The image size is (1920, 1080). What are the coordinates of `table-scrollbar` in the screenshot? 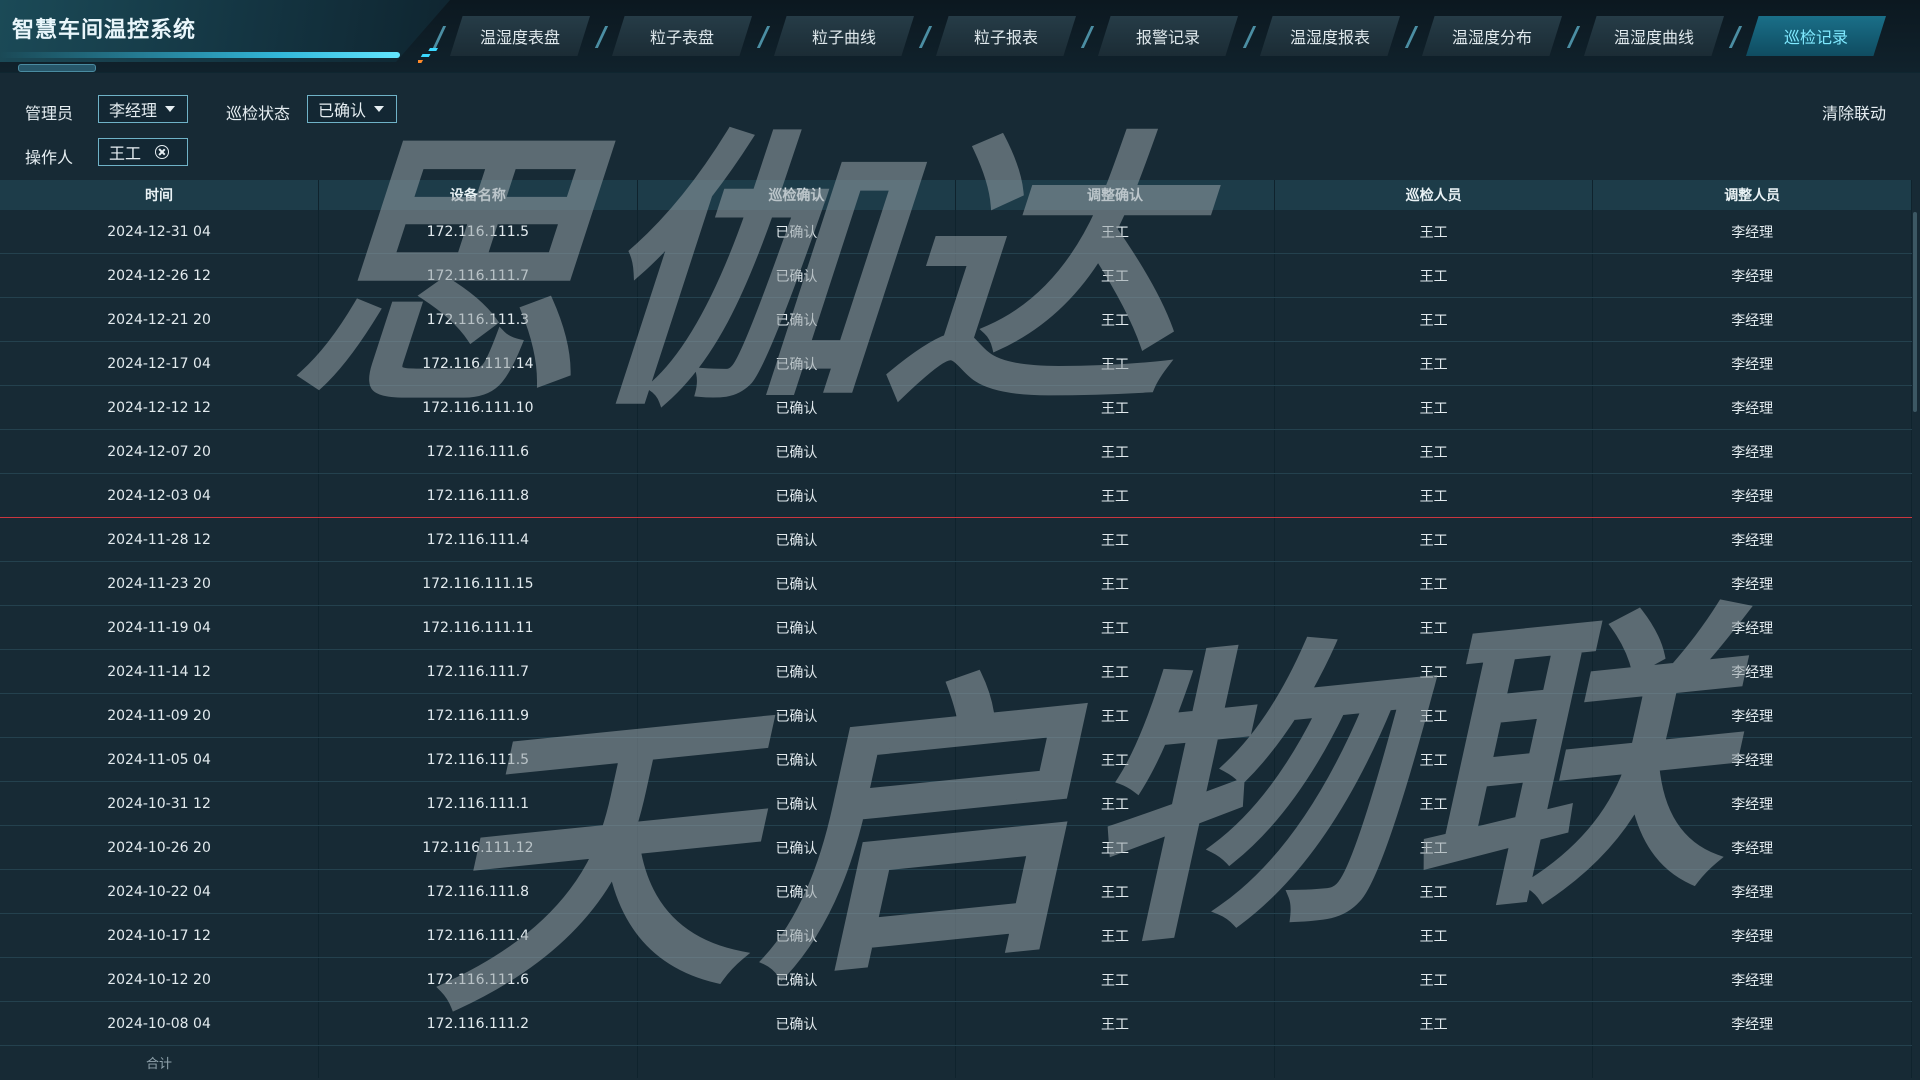 It's located at (1915, 312).